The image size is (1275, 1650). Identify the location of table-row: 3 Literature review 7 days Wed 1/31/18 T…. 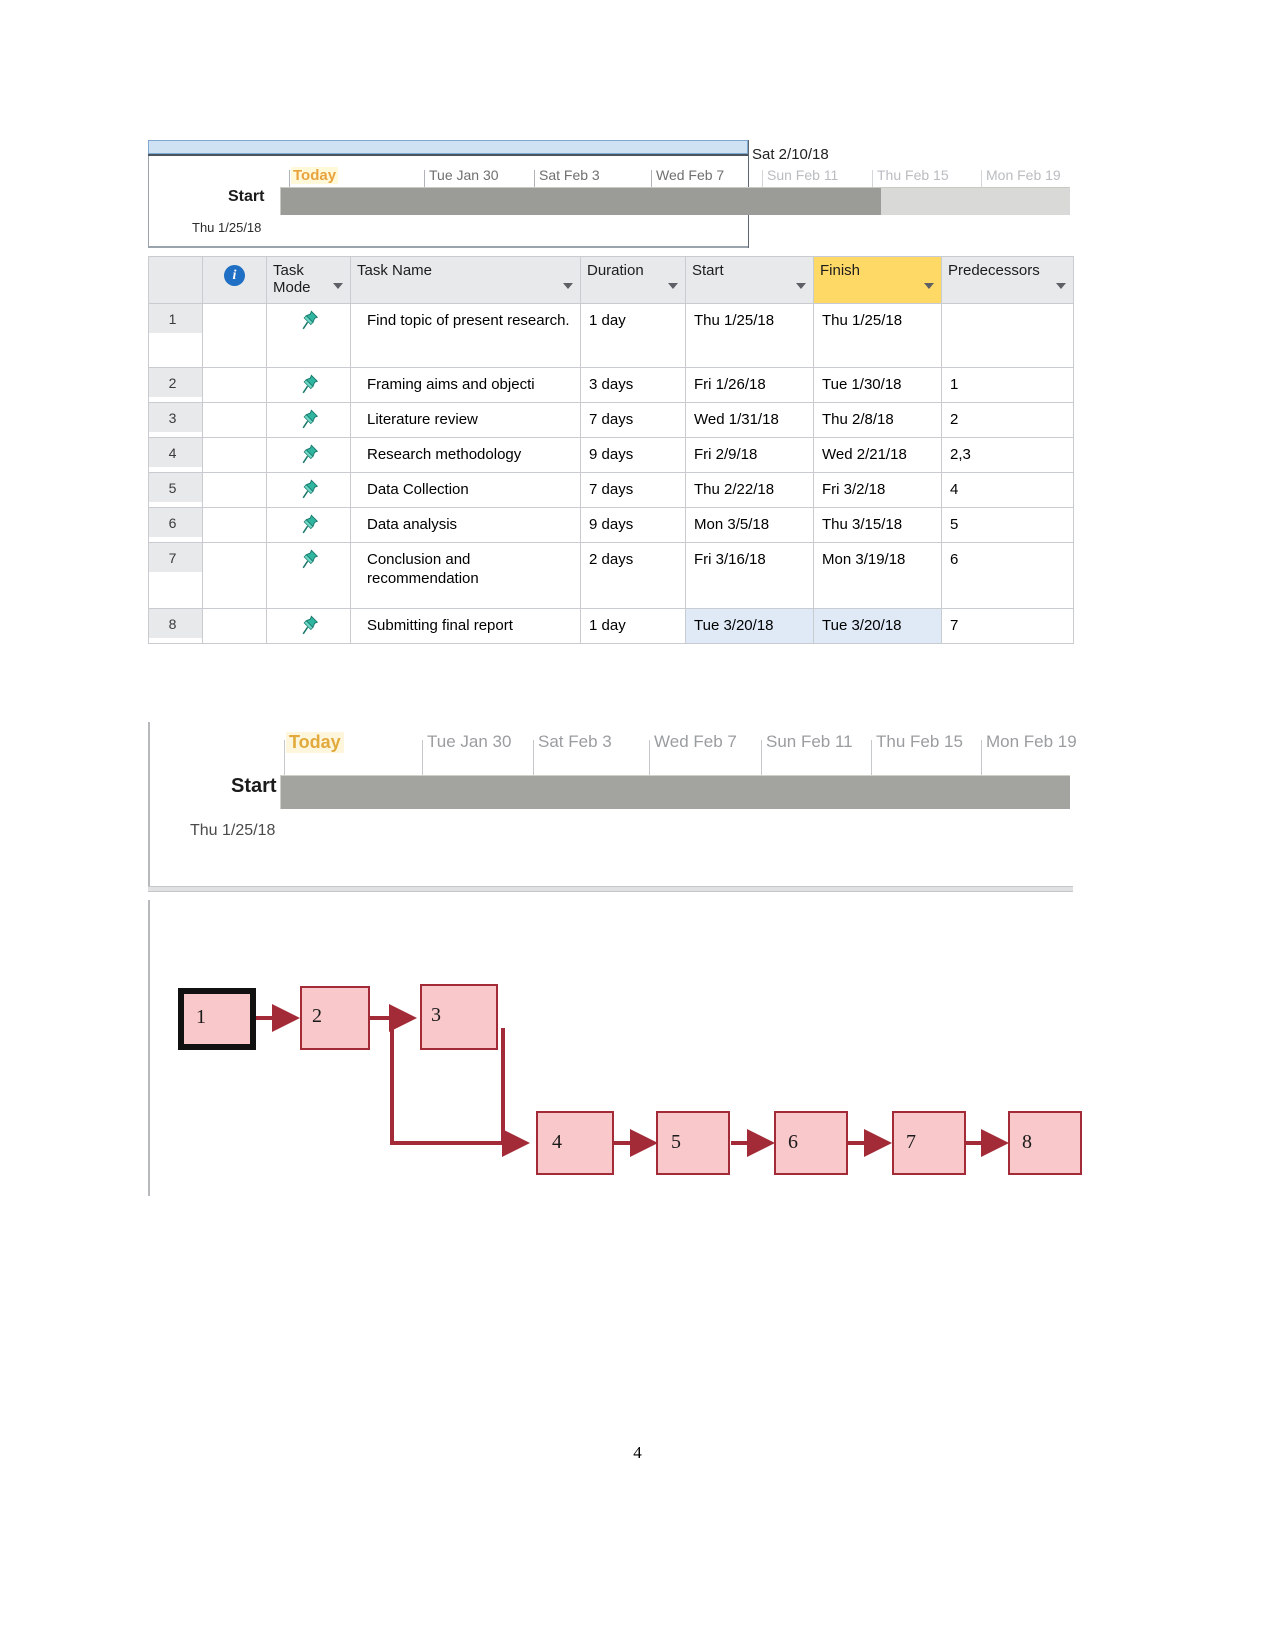
(611, 420).